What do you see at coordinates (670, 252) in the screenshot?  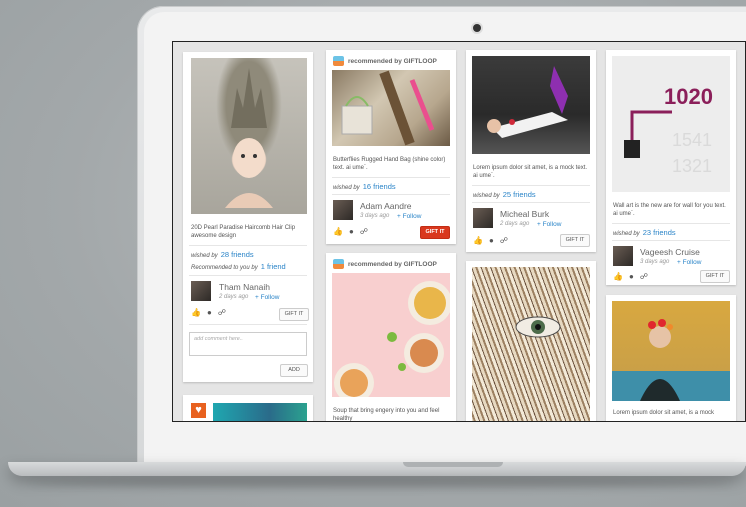 I see `user-name: Vageesh Cruise` at bounding box center [670, 252].